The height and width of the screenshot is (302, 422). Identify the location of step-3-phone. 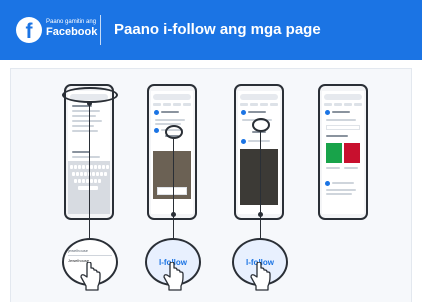
(259, 152).